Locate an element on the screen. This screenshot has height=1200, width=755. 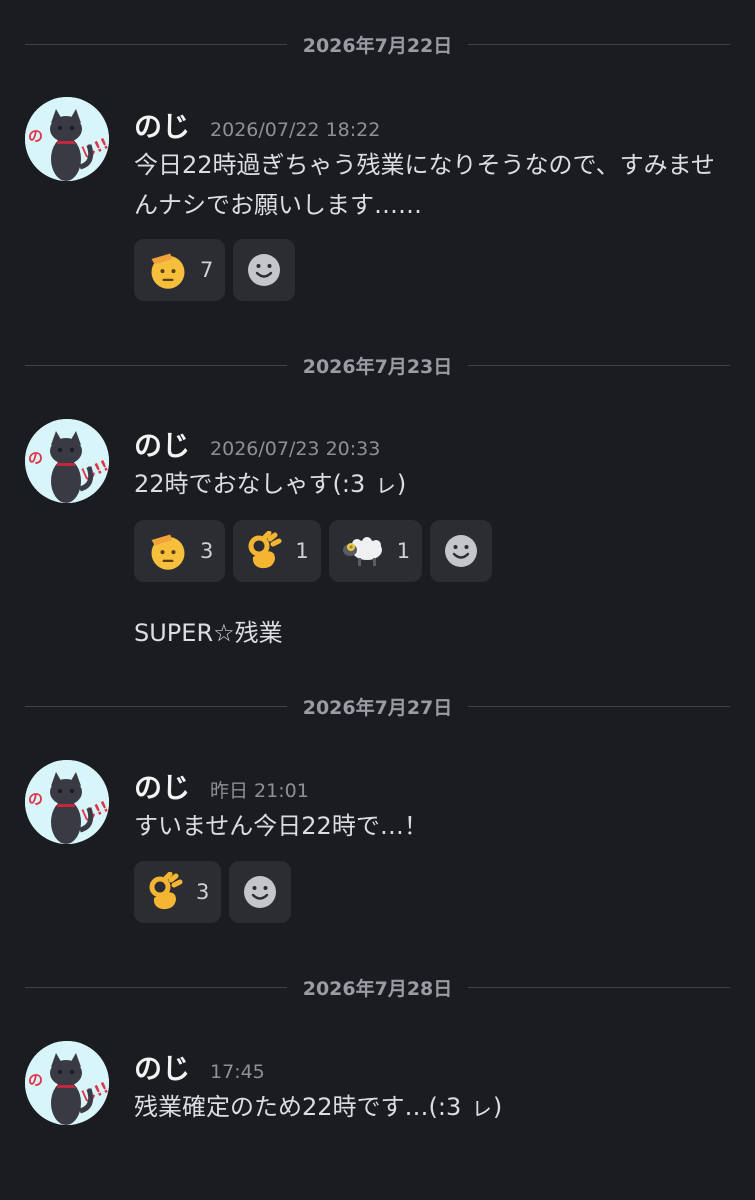
reaction-saluting-face: 7 is located at coordinates (180, 270).